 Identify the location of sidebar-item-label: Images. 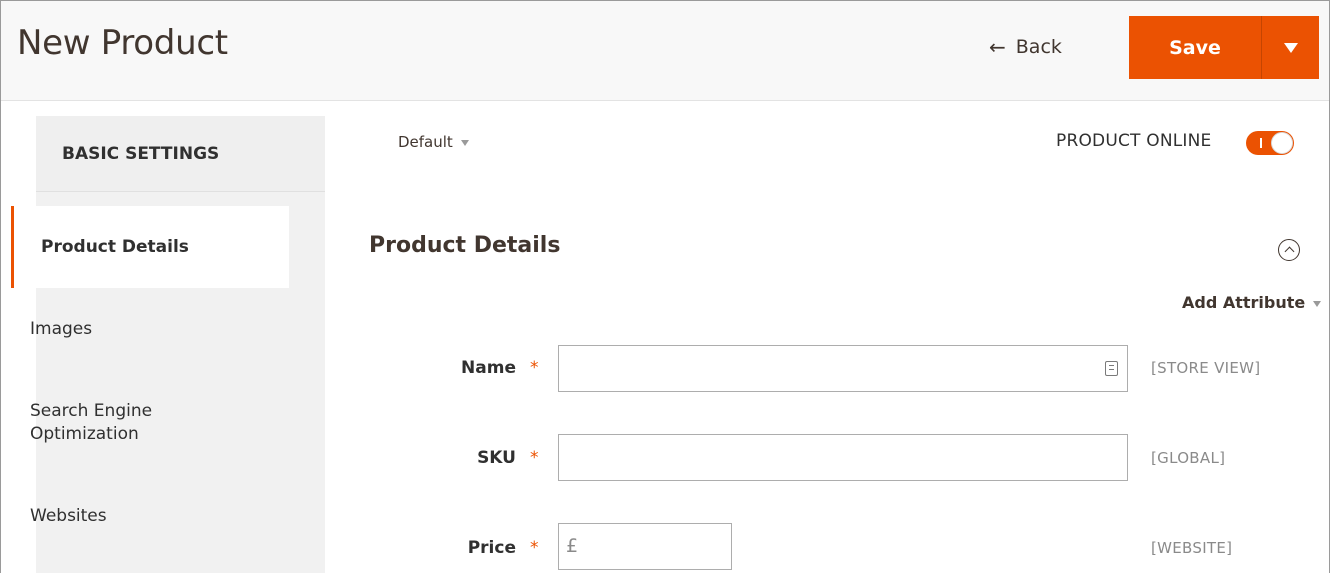
(61, 328).